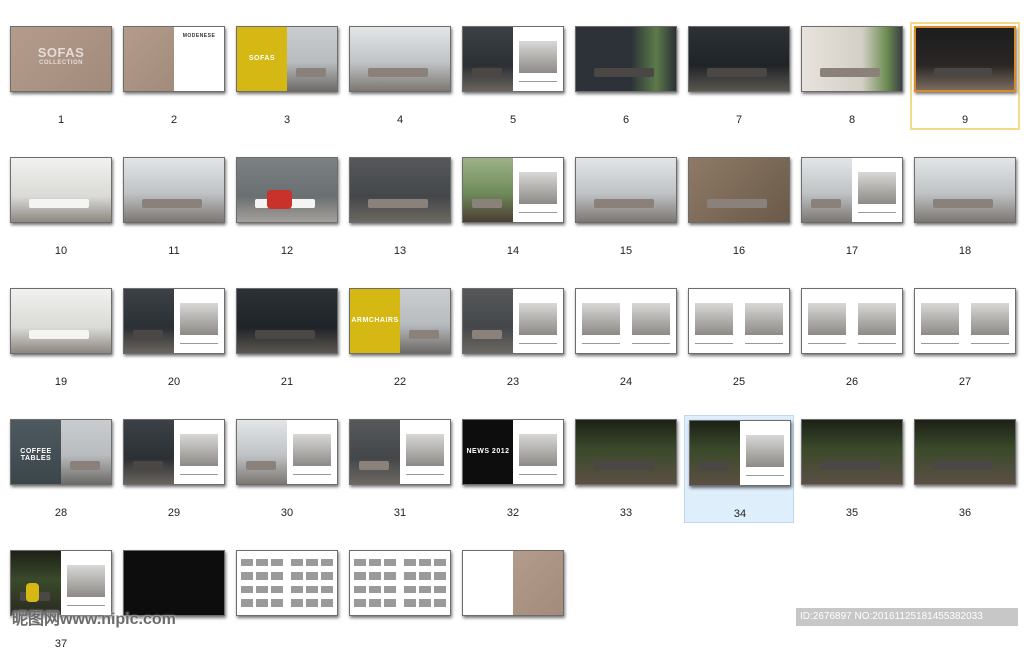  I want to click on page-thumbnail: 29, so click(174, 469).